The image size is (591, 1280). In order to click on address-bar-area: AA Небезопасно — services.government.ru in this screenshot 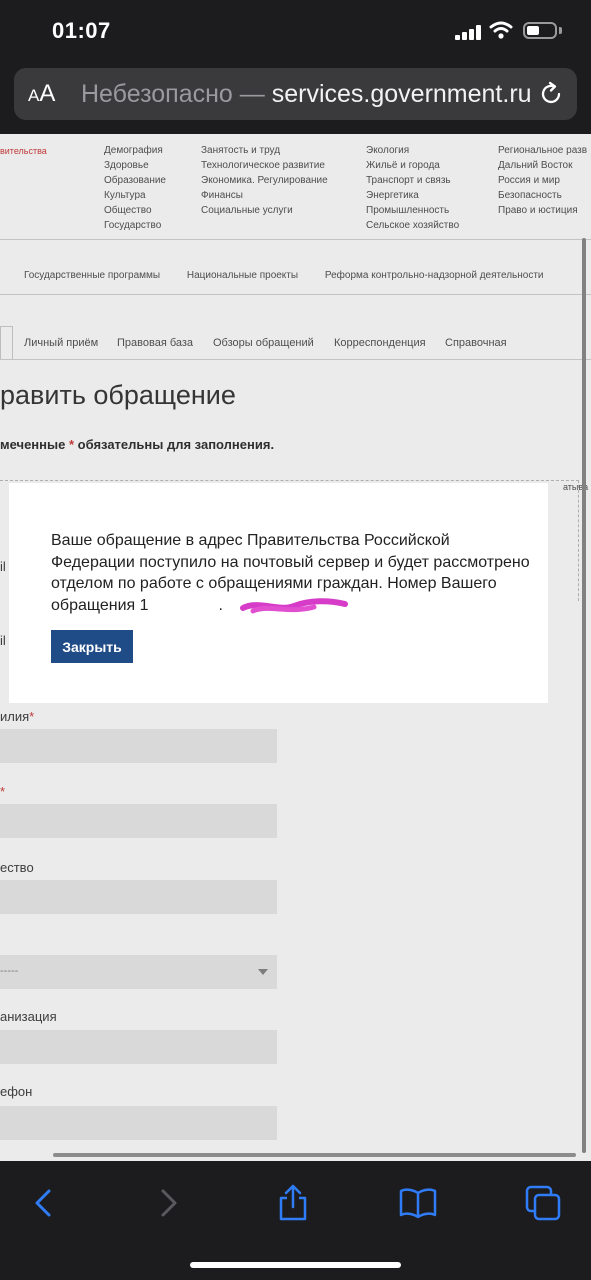, I will do `click(295, 98)`.